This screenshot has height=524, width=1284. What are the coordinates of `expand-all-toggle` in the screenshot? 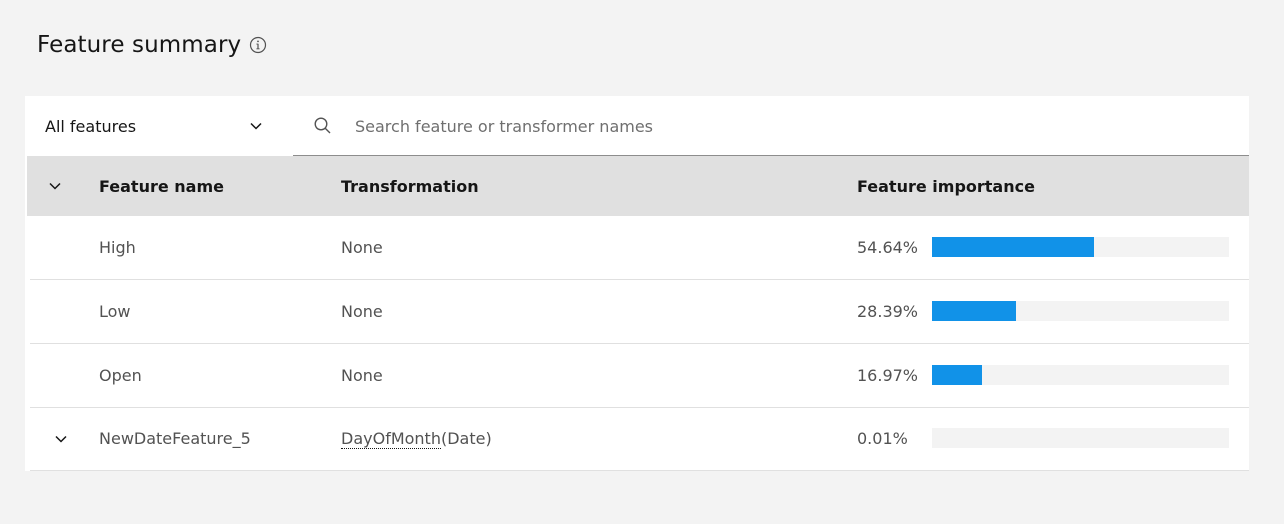 It's located at (55, 186).